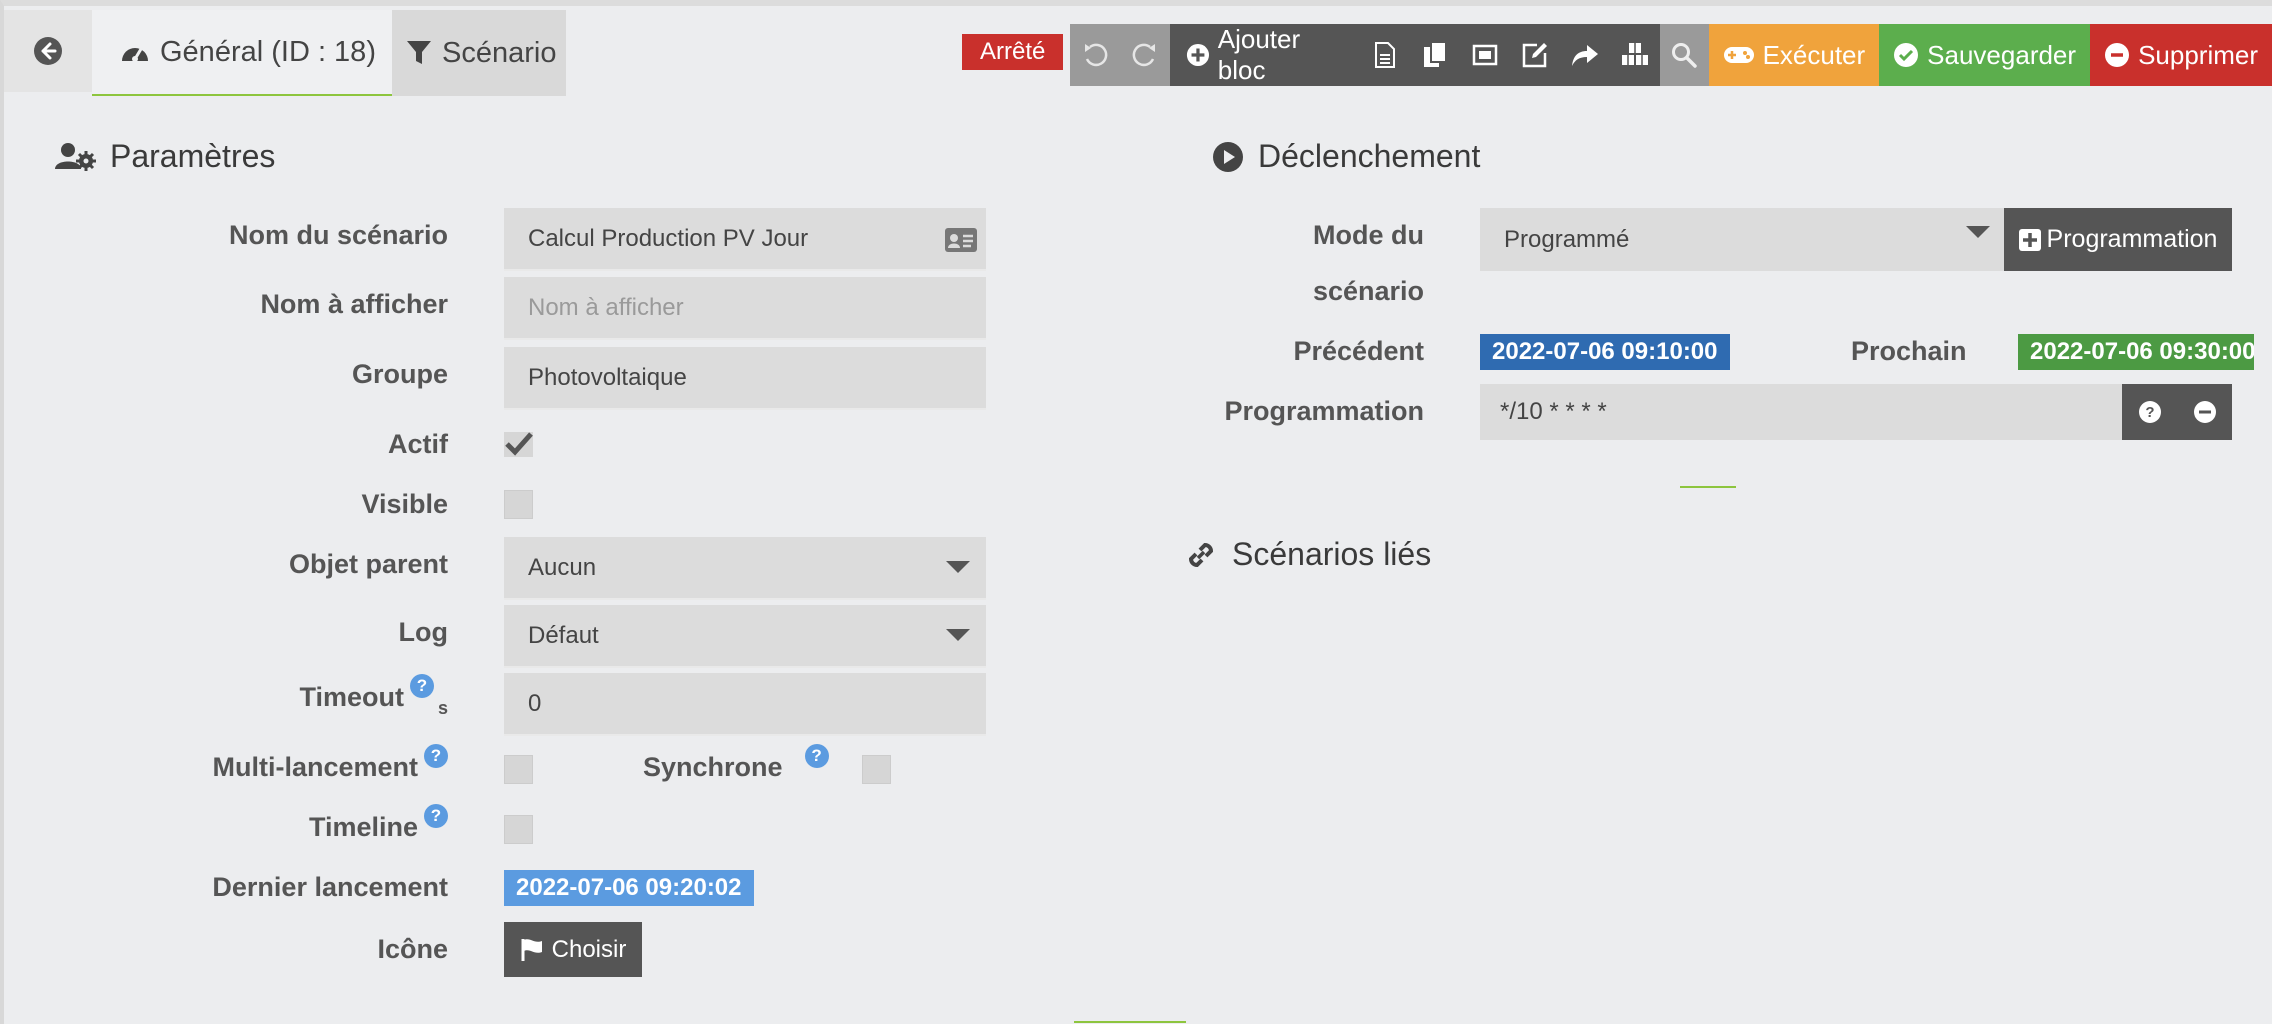 This screenshot has height=1024, width=2272. I want to click on question-circle-icon: ?, so click(2150, 412).